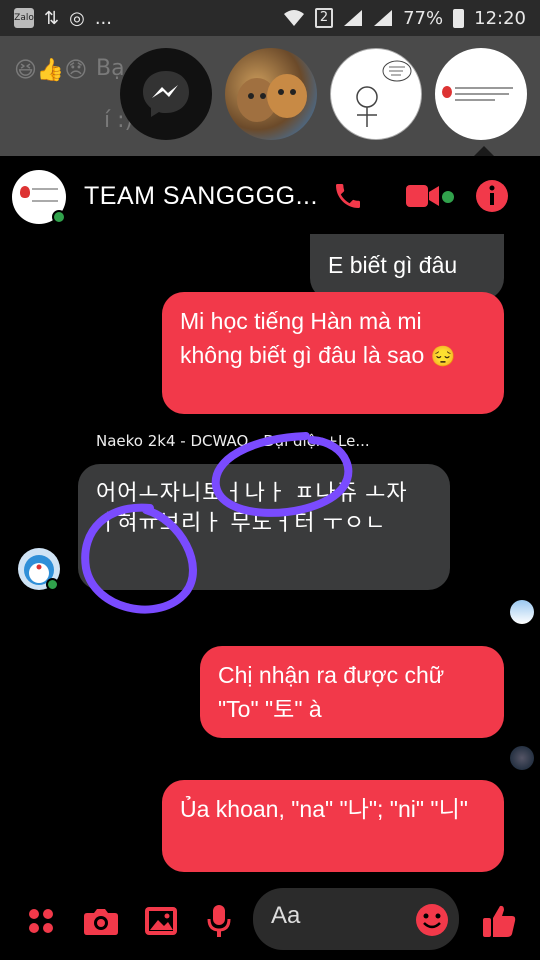  I want to click on message-text: Ủa khoan, "na" "나"; "ni" "니", so click(324, 809).